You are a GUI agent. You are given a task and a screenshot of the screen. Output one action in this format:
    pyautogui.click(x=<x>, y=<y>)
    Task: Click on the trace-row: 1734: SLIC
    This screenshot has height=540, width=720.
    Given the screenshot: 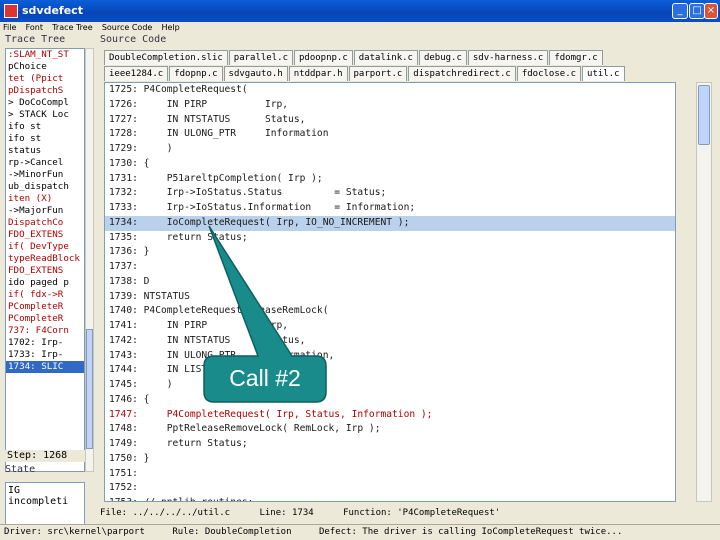 What is the action you would take?
    pyautogui.click(x=45, y=367)
    